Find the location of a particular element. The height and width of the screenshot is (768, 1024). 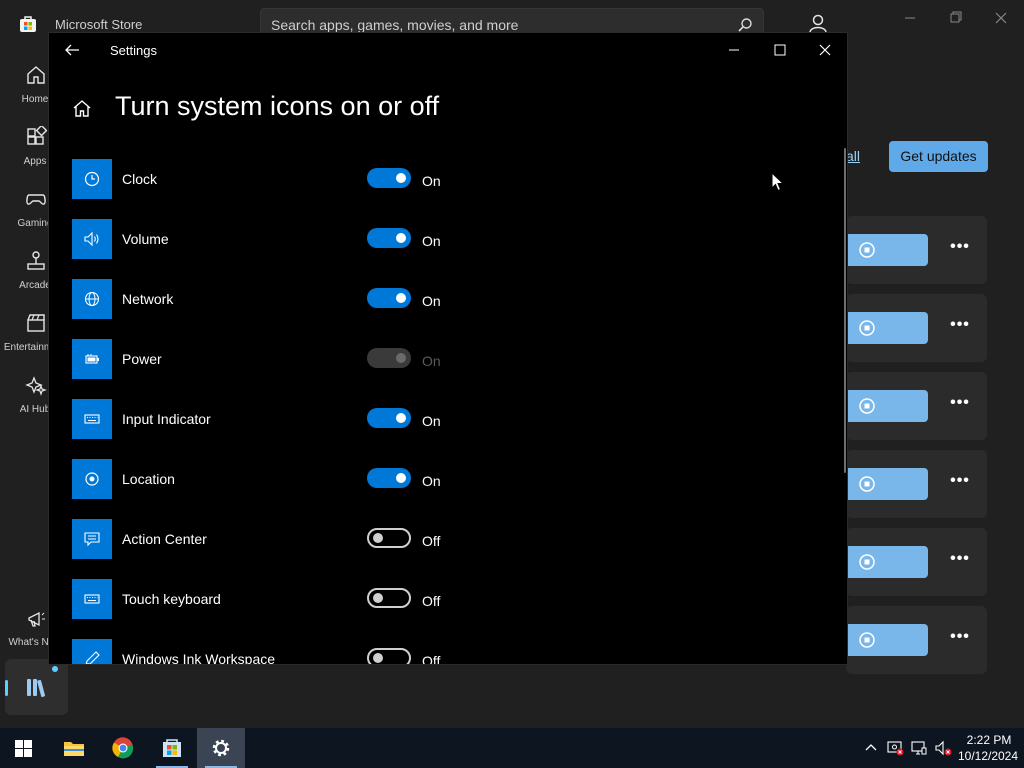

clock-date: 10/12/2024 is located at coordinates (988, 756).